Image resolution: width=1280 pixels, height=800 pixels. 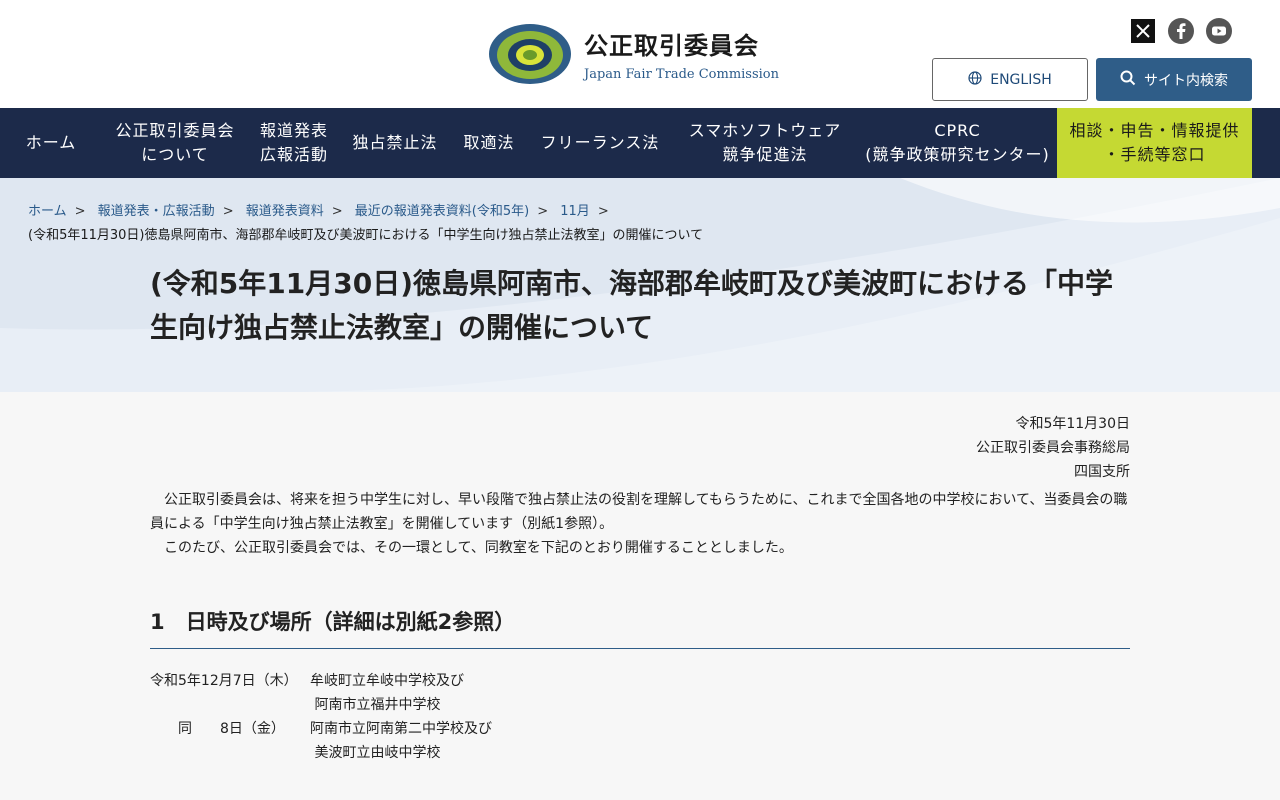 I want to click on section-heading: 1 日時及び場所（詳細は別紙2参照）, so click(x=640, y=627).